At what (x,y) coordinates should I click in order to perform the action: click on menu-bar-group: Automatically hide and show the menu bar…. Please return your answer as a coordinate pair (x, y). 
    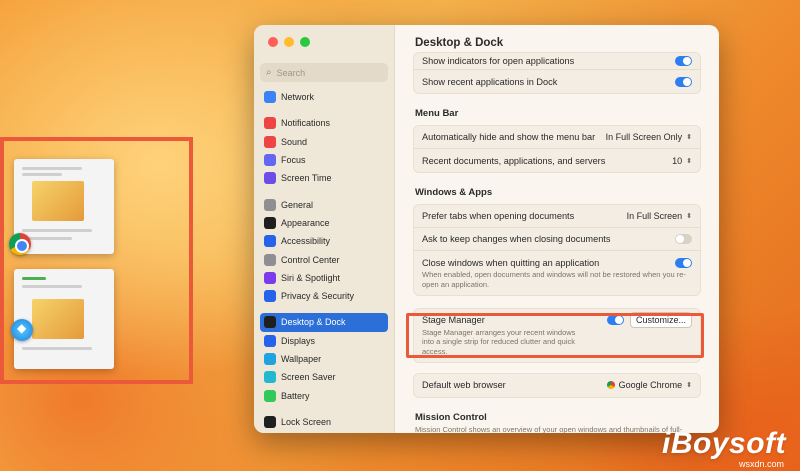
    Looking at the image, I should click on (557, 149).